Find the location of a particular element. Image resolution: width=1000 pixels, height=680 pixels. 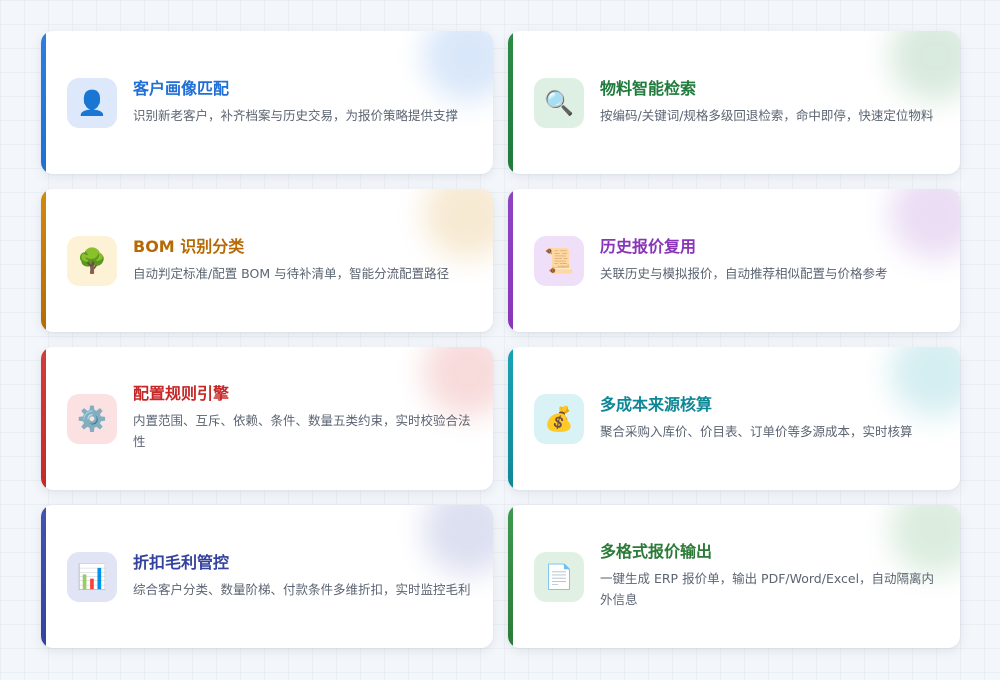

card-title: 折扣毛利管控 is located at coordinates (181, 562).